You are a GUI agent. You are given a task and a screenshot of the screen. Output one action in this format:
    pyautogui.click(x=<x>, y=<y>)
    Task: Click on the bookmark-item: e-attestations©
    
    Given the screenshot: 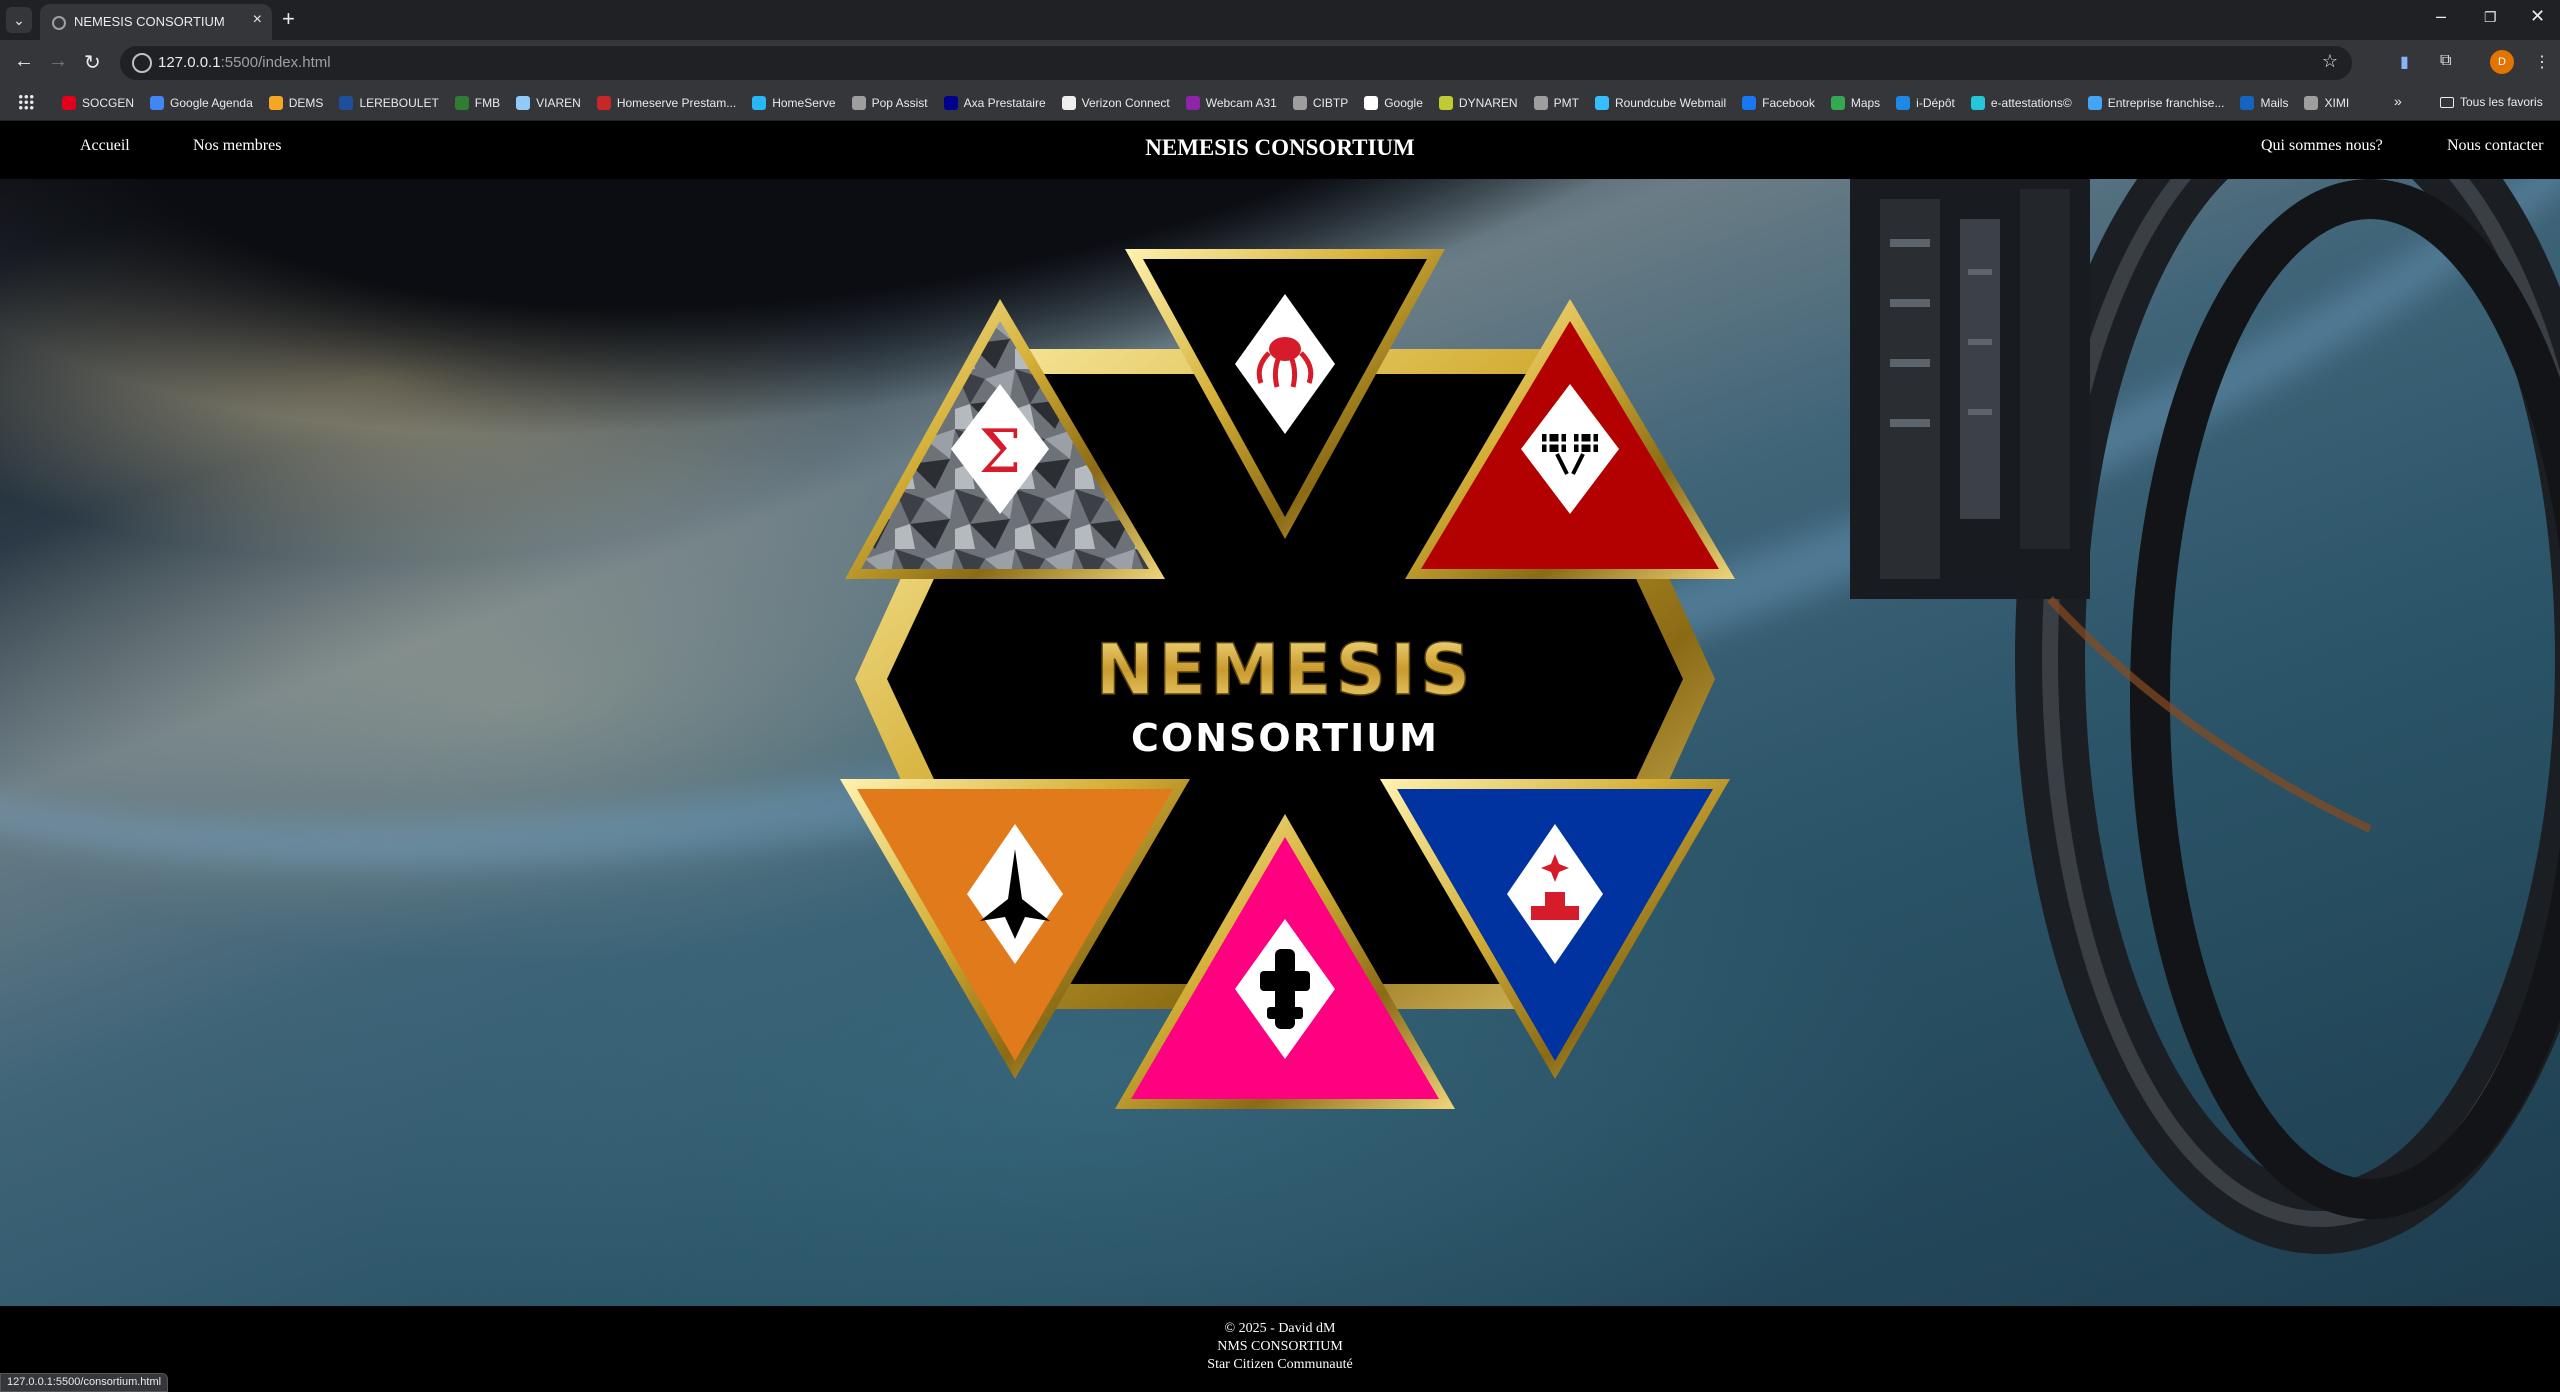 What is the action you would take?
    pyautogui.click(x=2021, y=103)
    